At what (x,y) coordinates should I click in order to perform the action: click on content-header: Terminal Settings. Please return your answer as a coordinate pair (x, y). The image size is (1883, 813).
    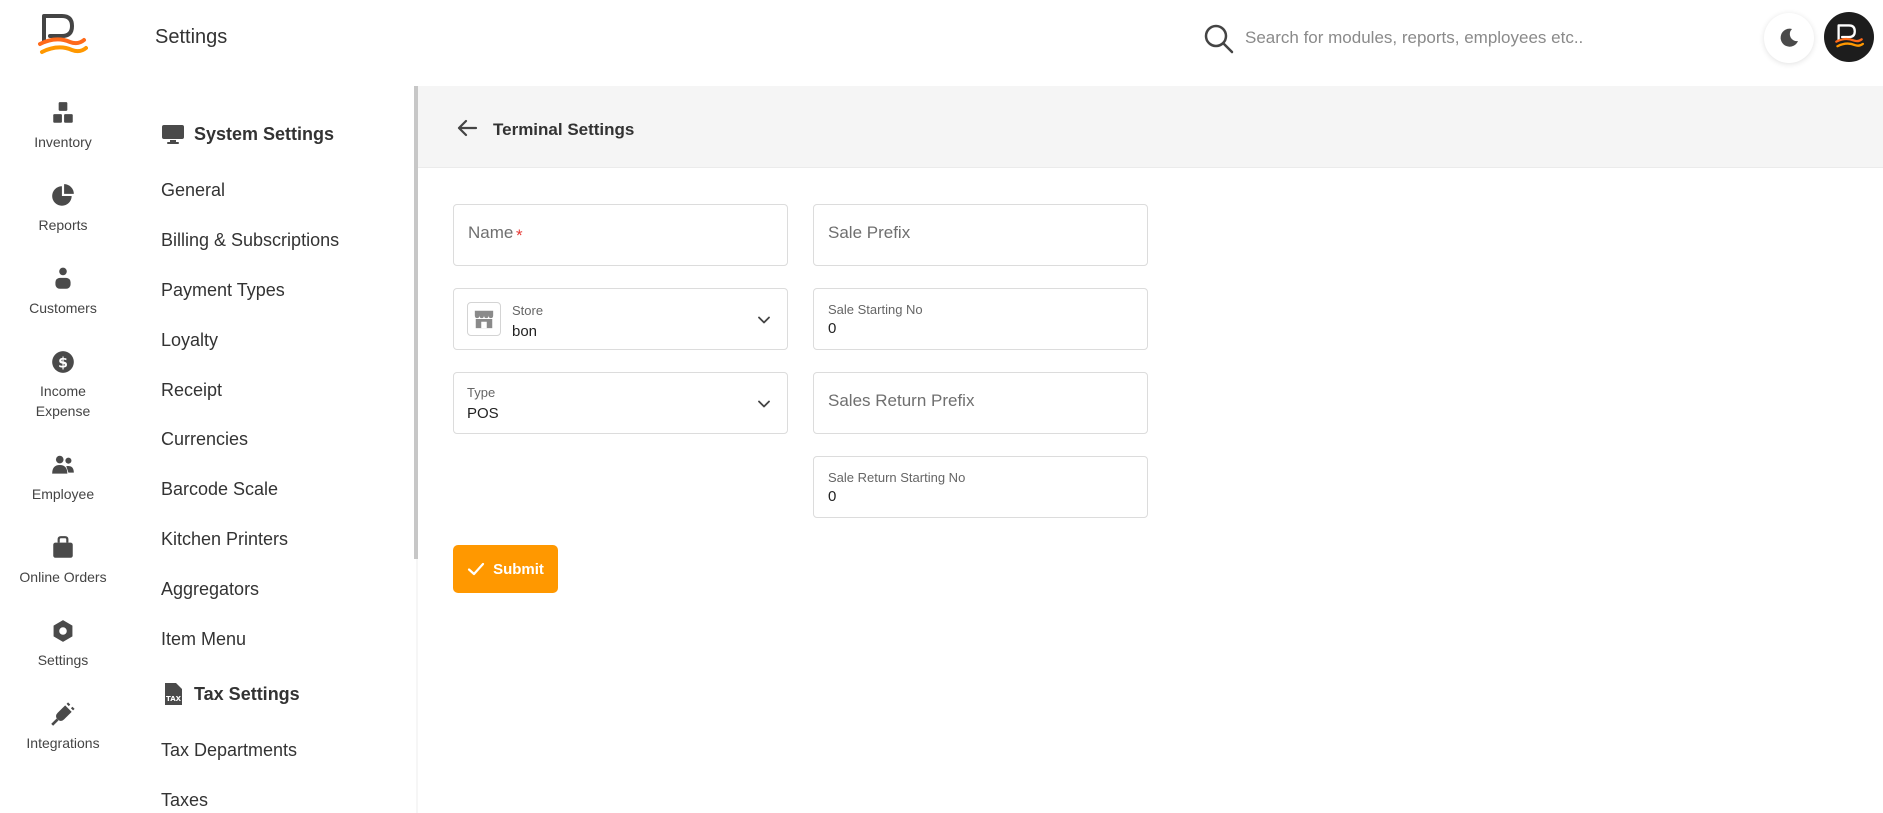
    Looking at the image, I should click on (1150, 127).